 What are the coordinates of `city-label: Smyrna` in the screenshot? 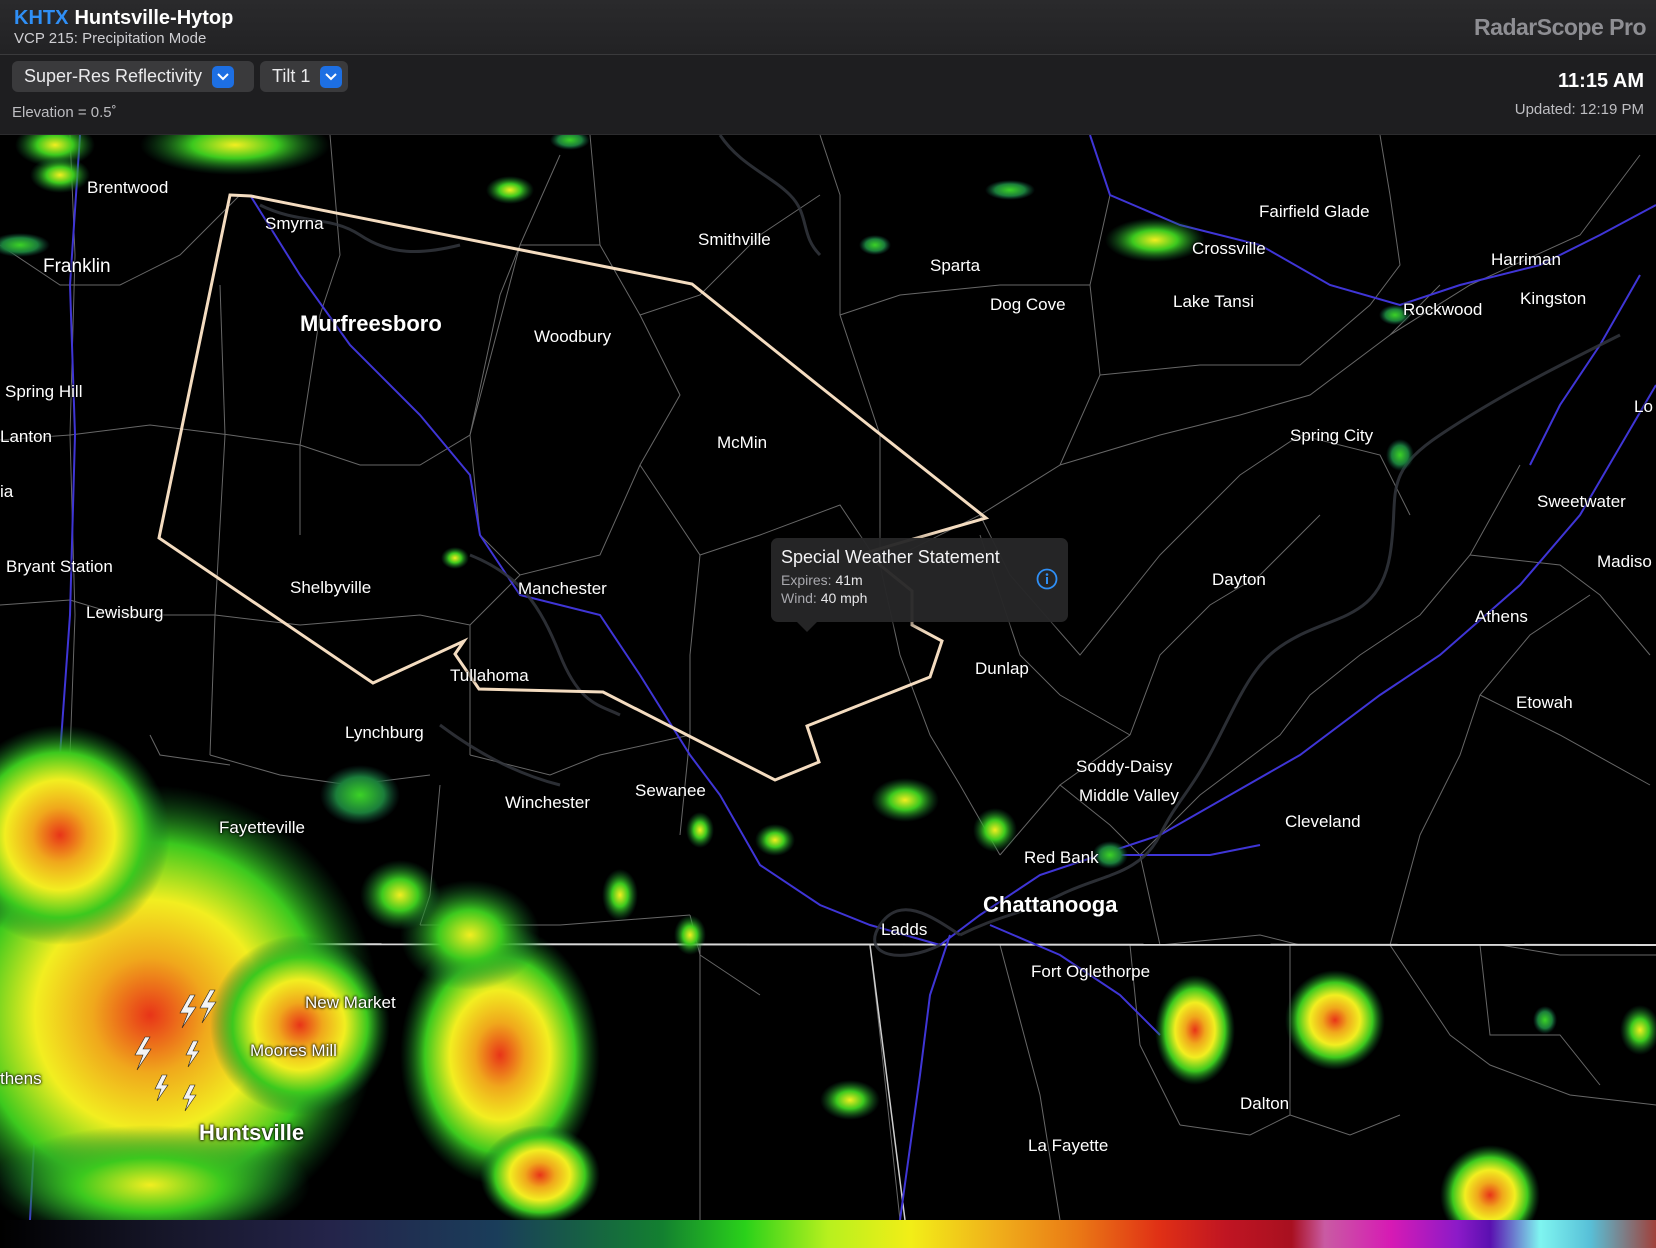 It's located at (294, 223).